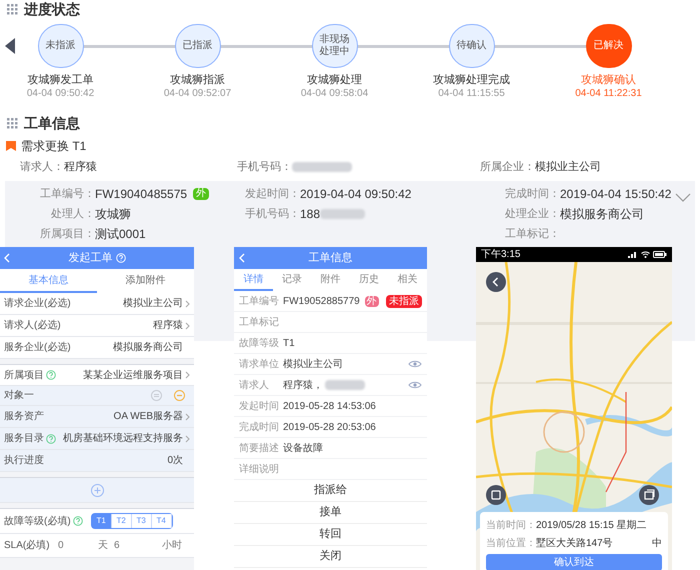  What do you see at coordinates (369, 280) in the screenshot?
I see `tab: 历史` at bounding box center [369, 280].